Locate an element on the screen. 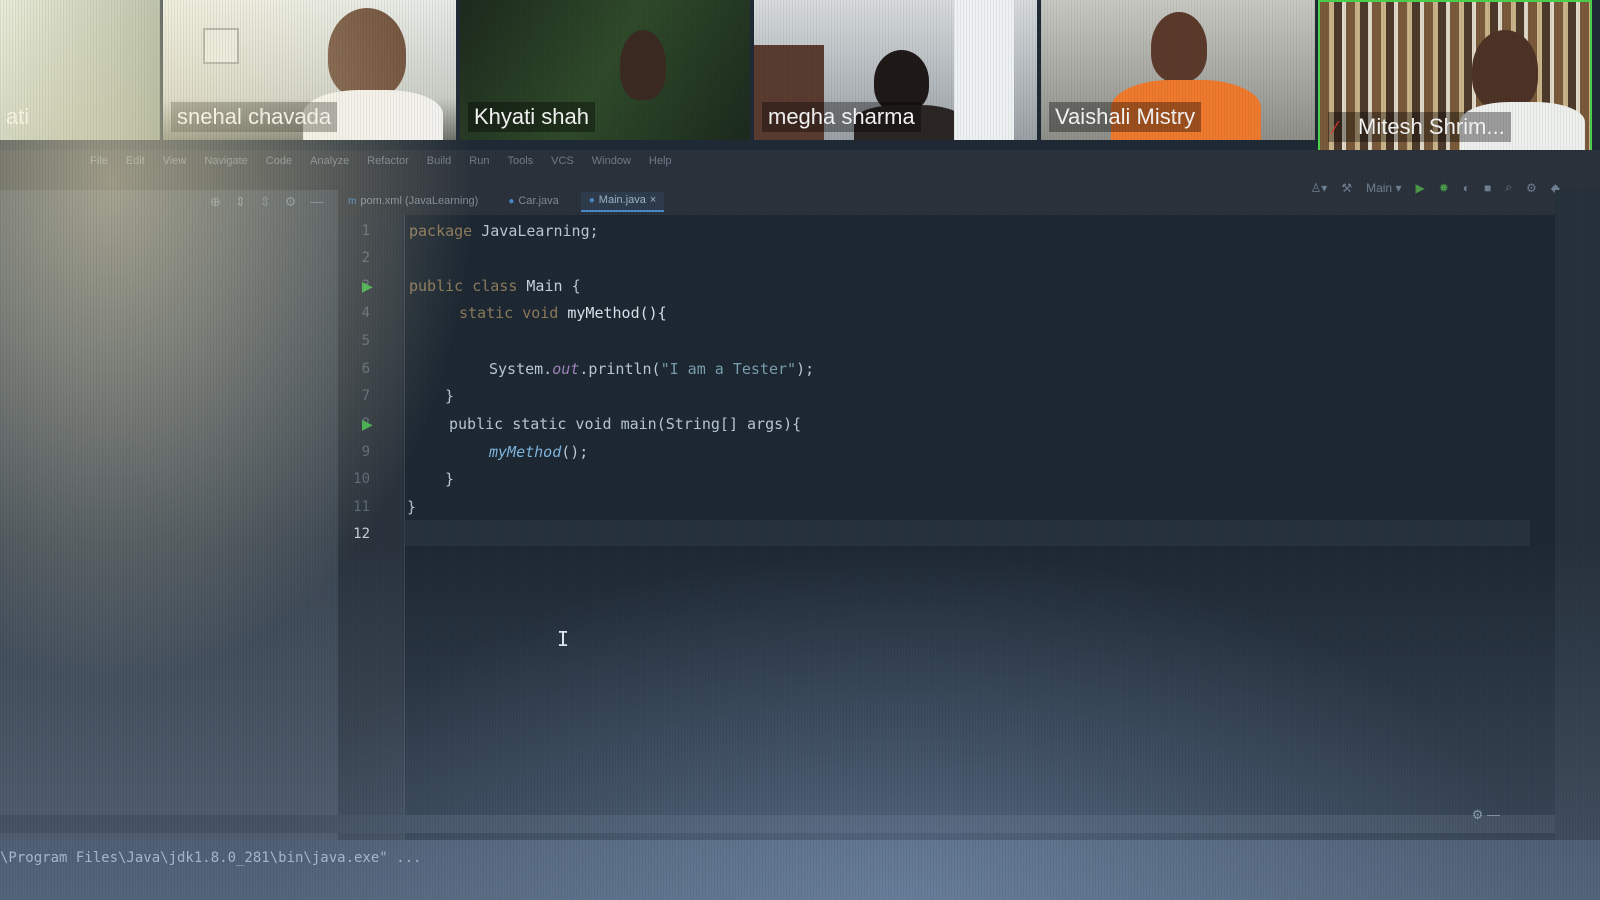 The height and width of the screenshot is (900, 1600). menu-item: Code is located at coordinates (279, 161).